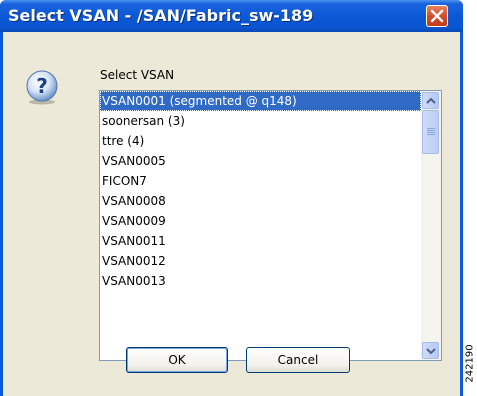  I want to click on window-title: Select VSAN - /SAN/Fabric_sw-189, so click(161, 15).